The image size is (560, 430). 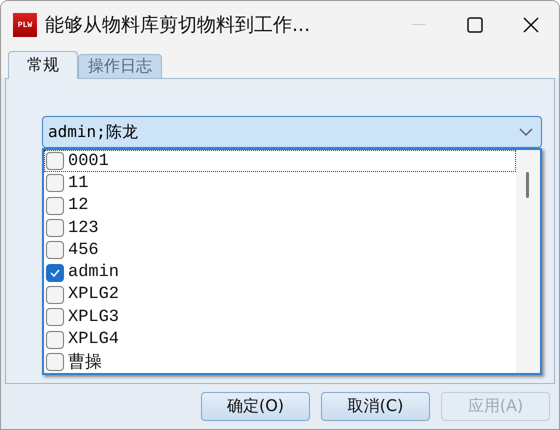 What do you see at coordinates (94, 272) in the screenshot?
I see `option-label: admin` at bounding box center [94, 272].